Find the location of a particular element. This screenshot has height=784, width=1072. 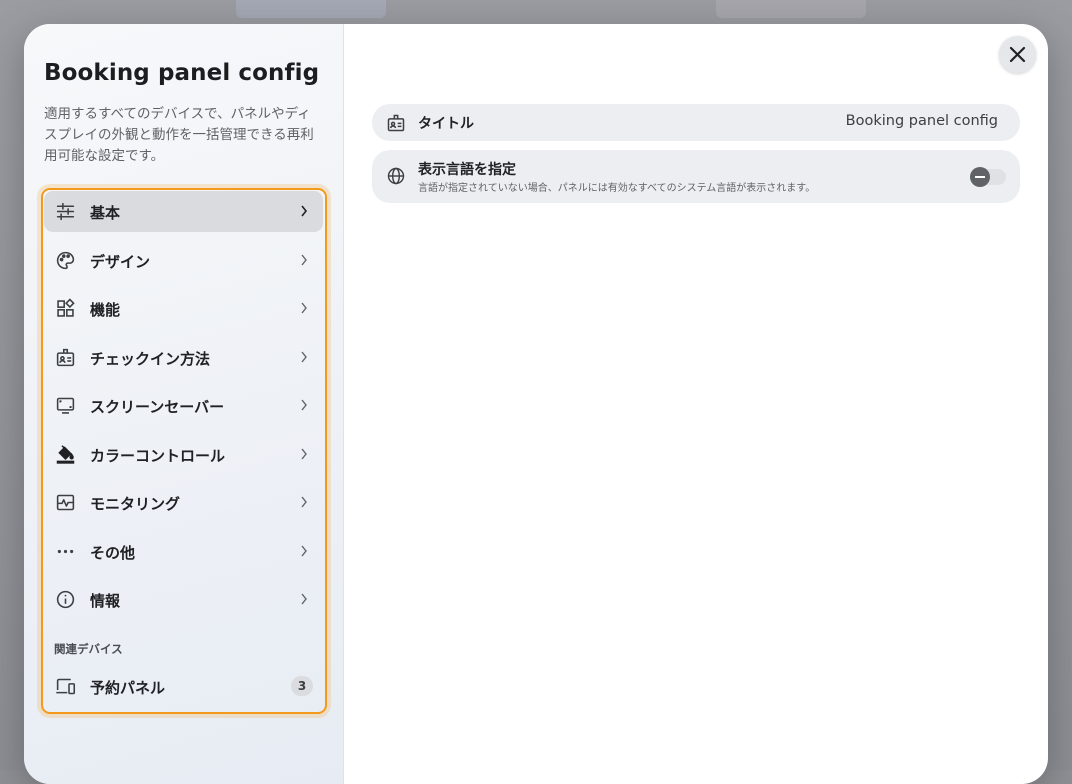

nav-label: 情報 is located at coordinates (105, 601).